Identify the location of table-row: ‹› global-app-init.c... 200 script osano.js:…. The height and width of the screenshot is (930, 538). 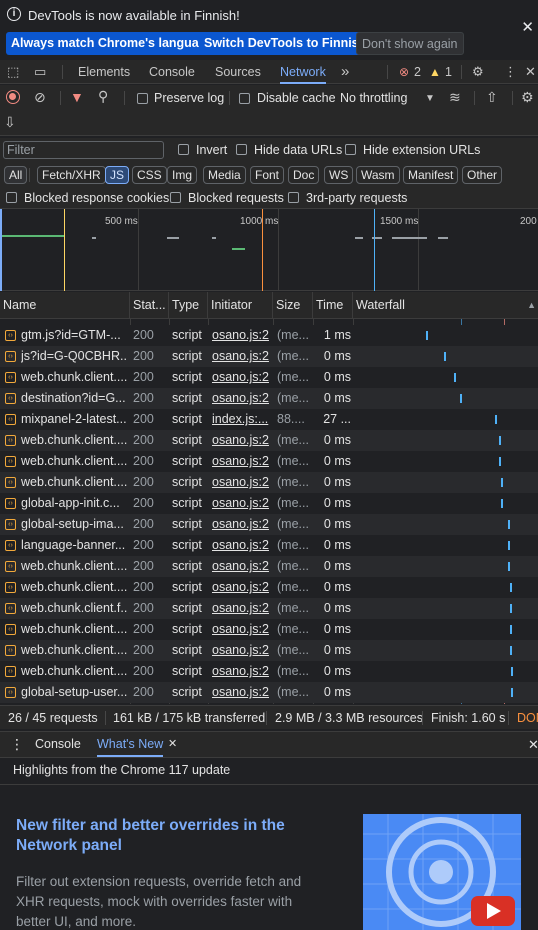
(269, 503).